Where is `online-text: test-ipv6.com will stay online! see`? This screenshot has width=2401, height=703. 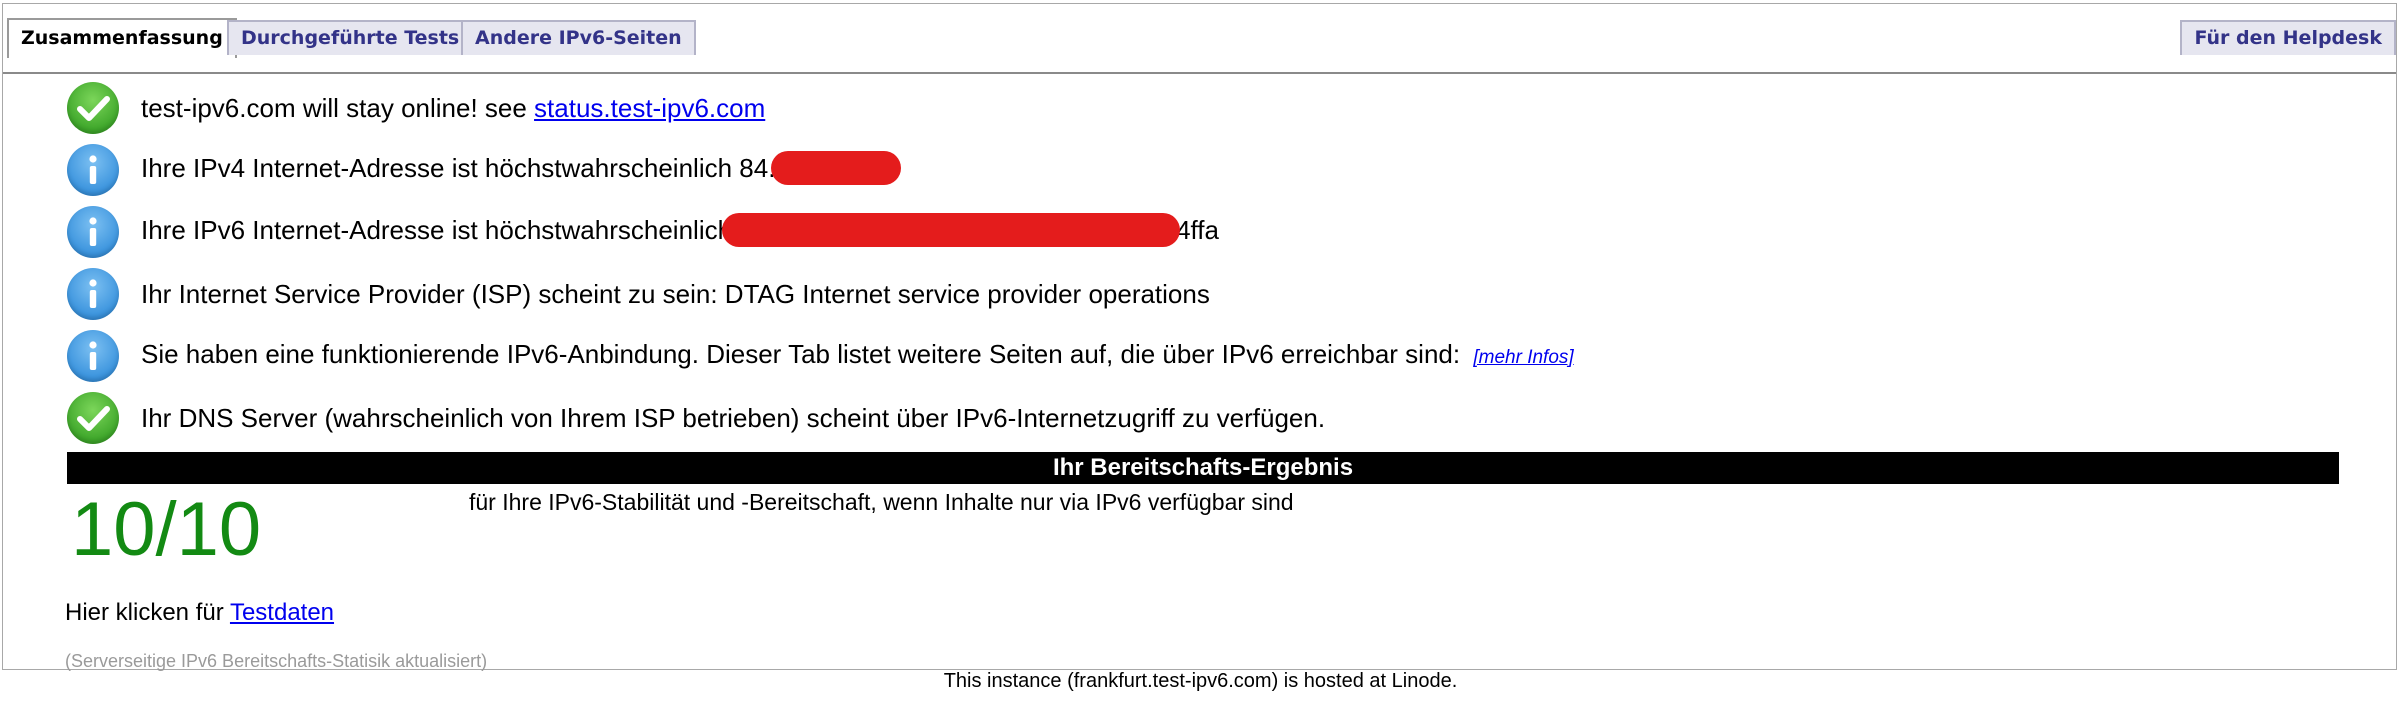
online-text: test-ipv6.com will stay online! see is located at coordinates (338, 108).